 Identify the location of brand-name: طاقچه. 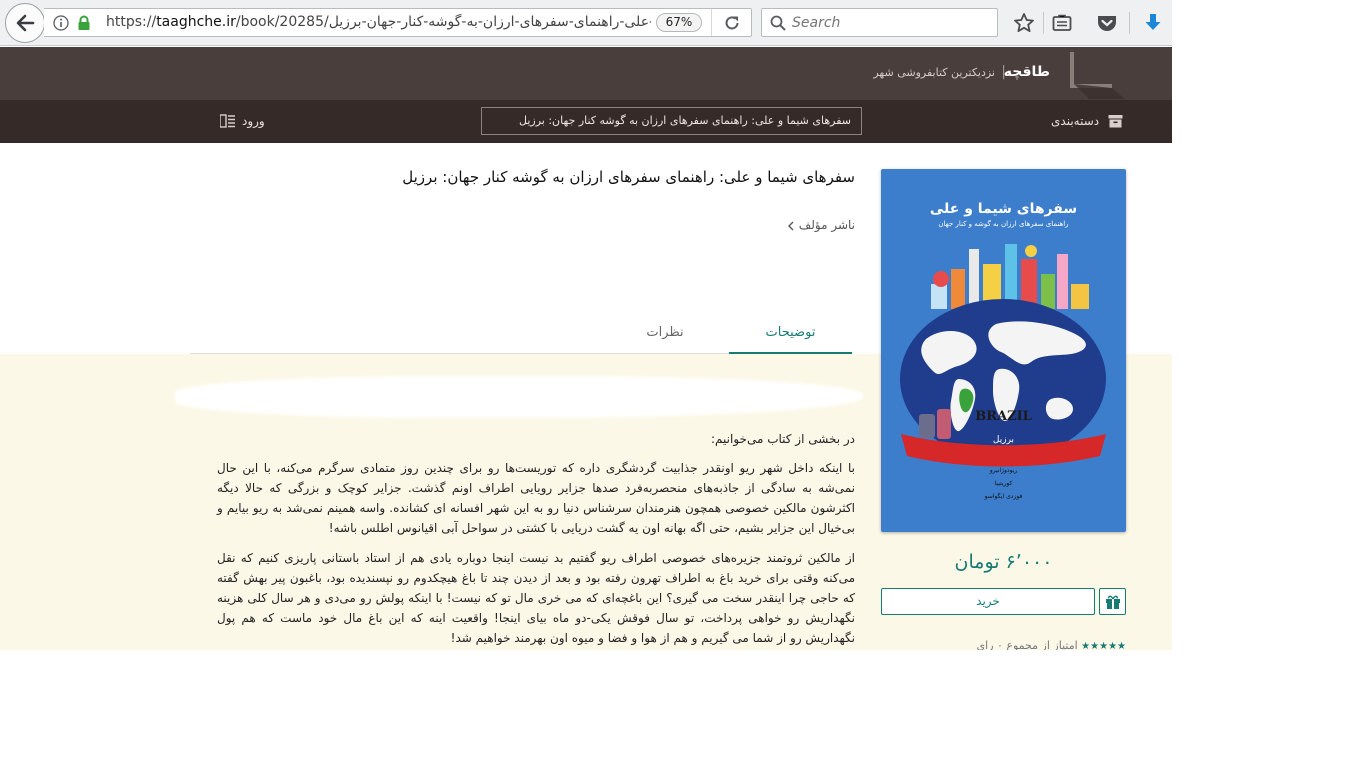
(1027, 72).